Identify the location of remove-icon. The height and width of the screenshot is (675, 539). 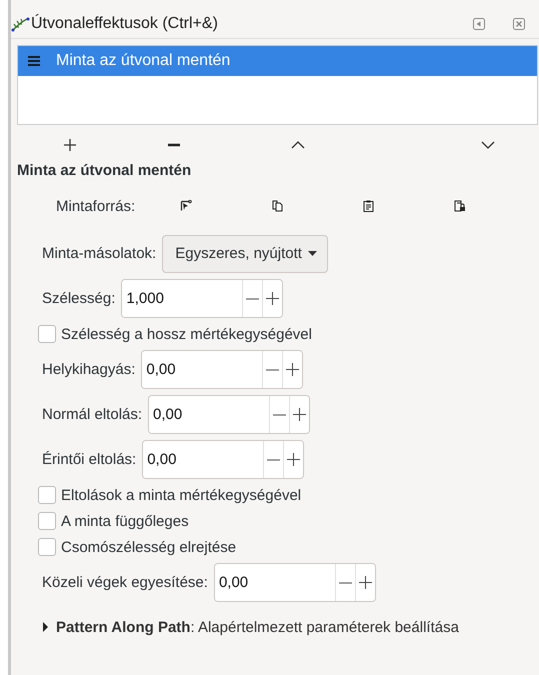
(174, 145).